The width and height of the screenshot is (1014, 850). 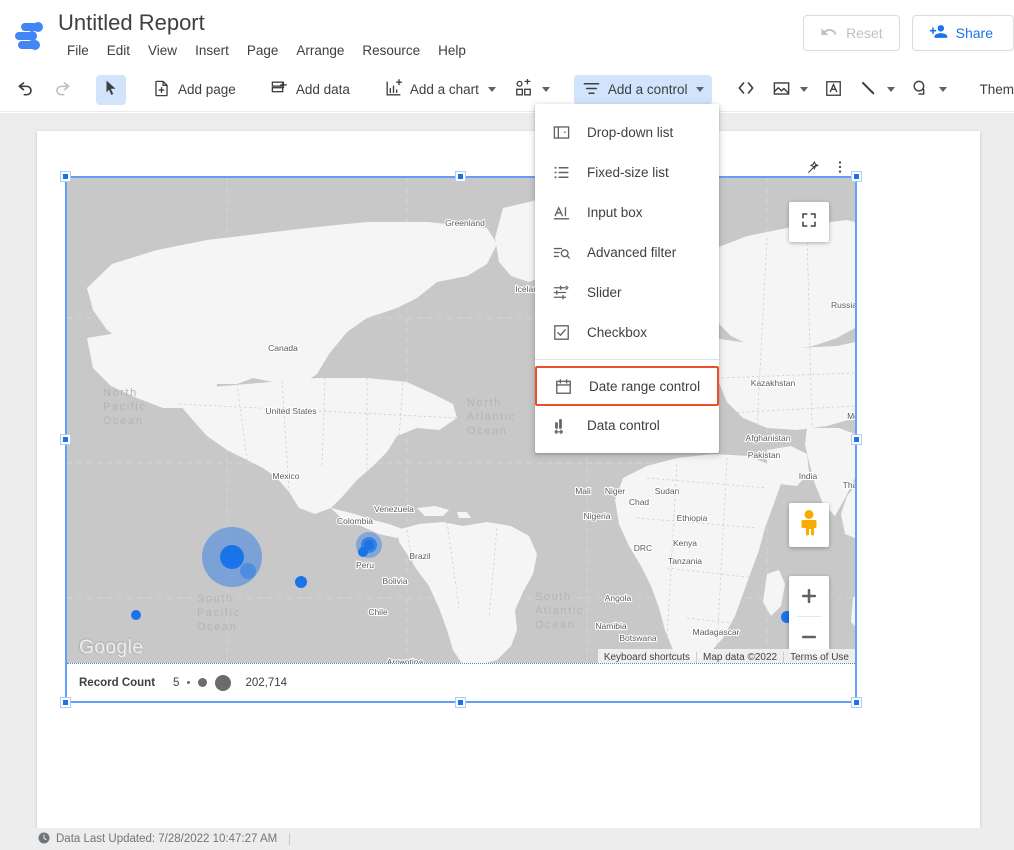 I want to click on status-divider, so click(x=290, y=839).